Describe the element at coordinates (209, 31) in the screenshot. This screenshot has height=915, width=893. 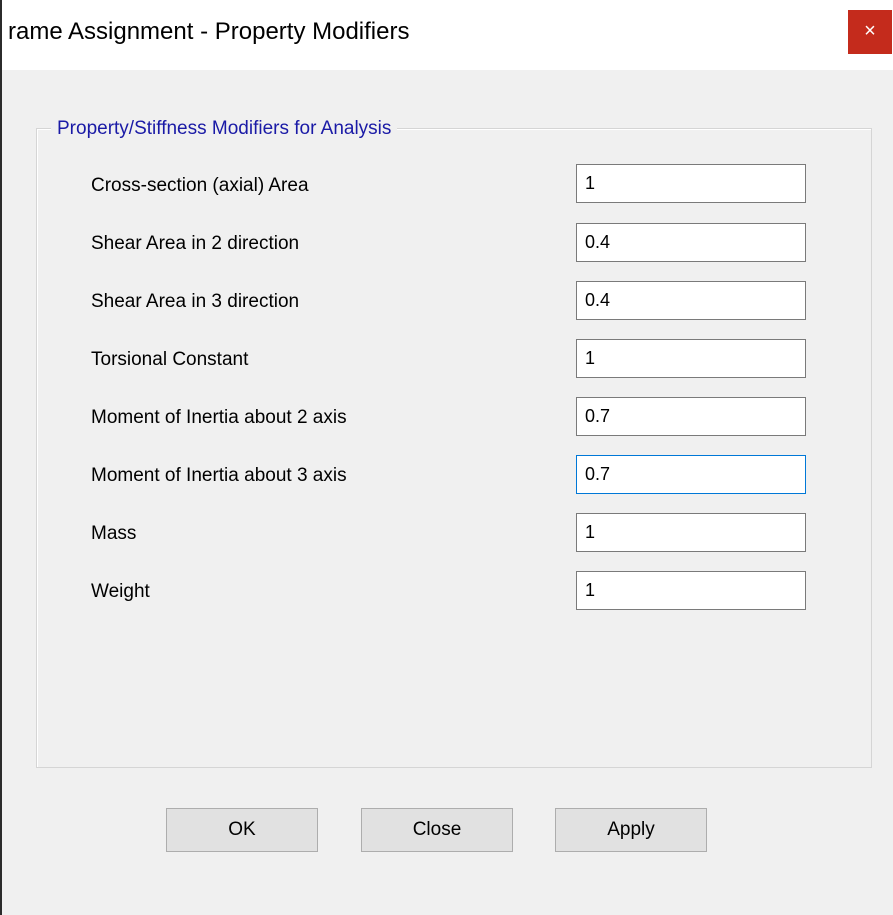
I see `dialog-title: rame Assignment - Property Modifiers` at that location.